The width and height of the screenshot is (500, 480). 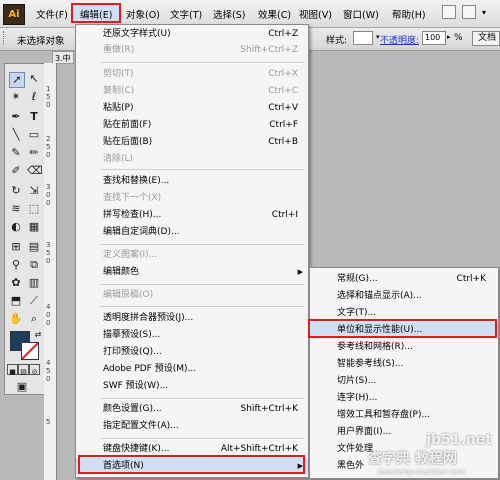 What do you see at coordinates (52, 14) in the screenshot?
I see `menu-file: 文件(F)` at bounding box center [52, 14].